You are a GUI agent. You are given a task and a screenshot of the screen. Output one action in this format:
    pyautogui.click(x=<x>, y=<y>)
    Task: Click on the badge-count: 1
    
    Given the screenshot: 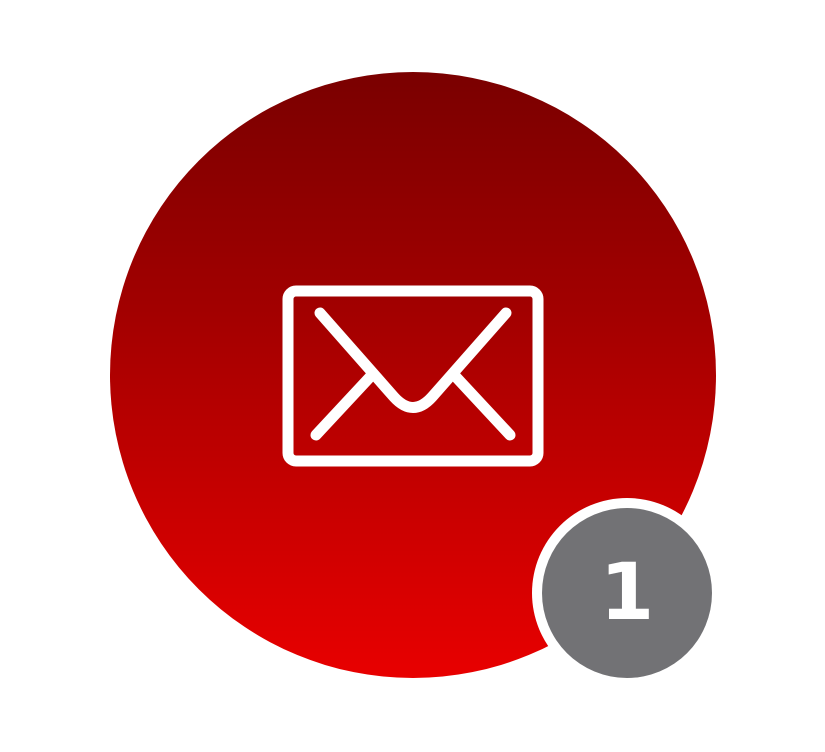 What is the action you would take?
    pyautogui.click(x=627, y=593)
    